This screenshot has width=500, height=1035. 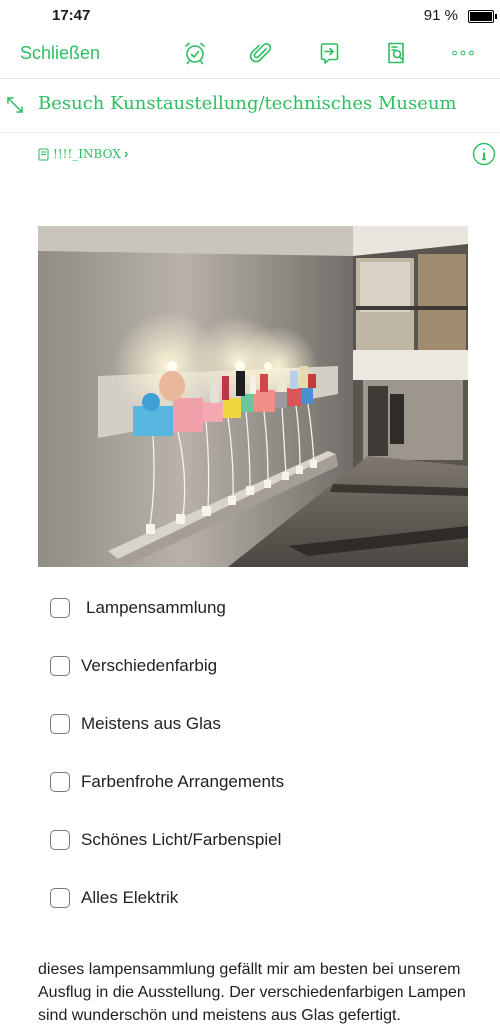 I want to click on checklist-item: Schönes Licht/Farbenspiel, so click(x=250, y=842).